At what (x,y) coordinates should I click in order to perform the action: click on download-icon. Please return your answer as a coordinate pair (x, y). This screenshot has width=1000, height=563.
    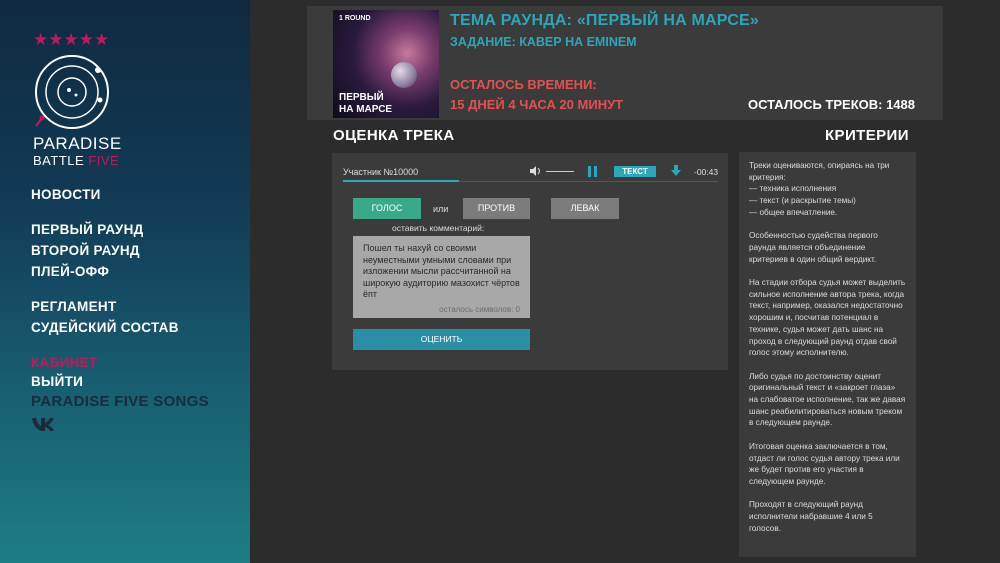
    Looking at the image, I should click on (676, 171).